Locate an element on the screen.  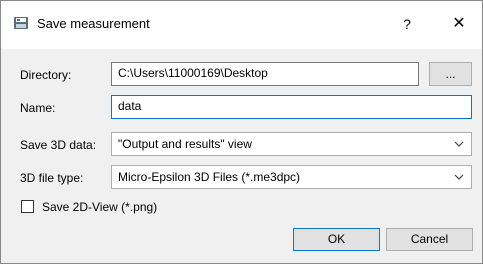
cancel-button: Cancel is located at coordinates (429, 239).